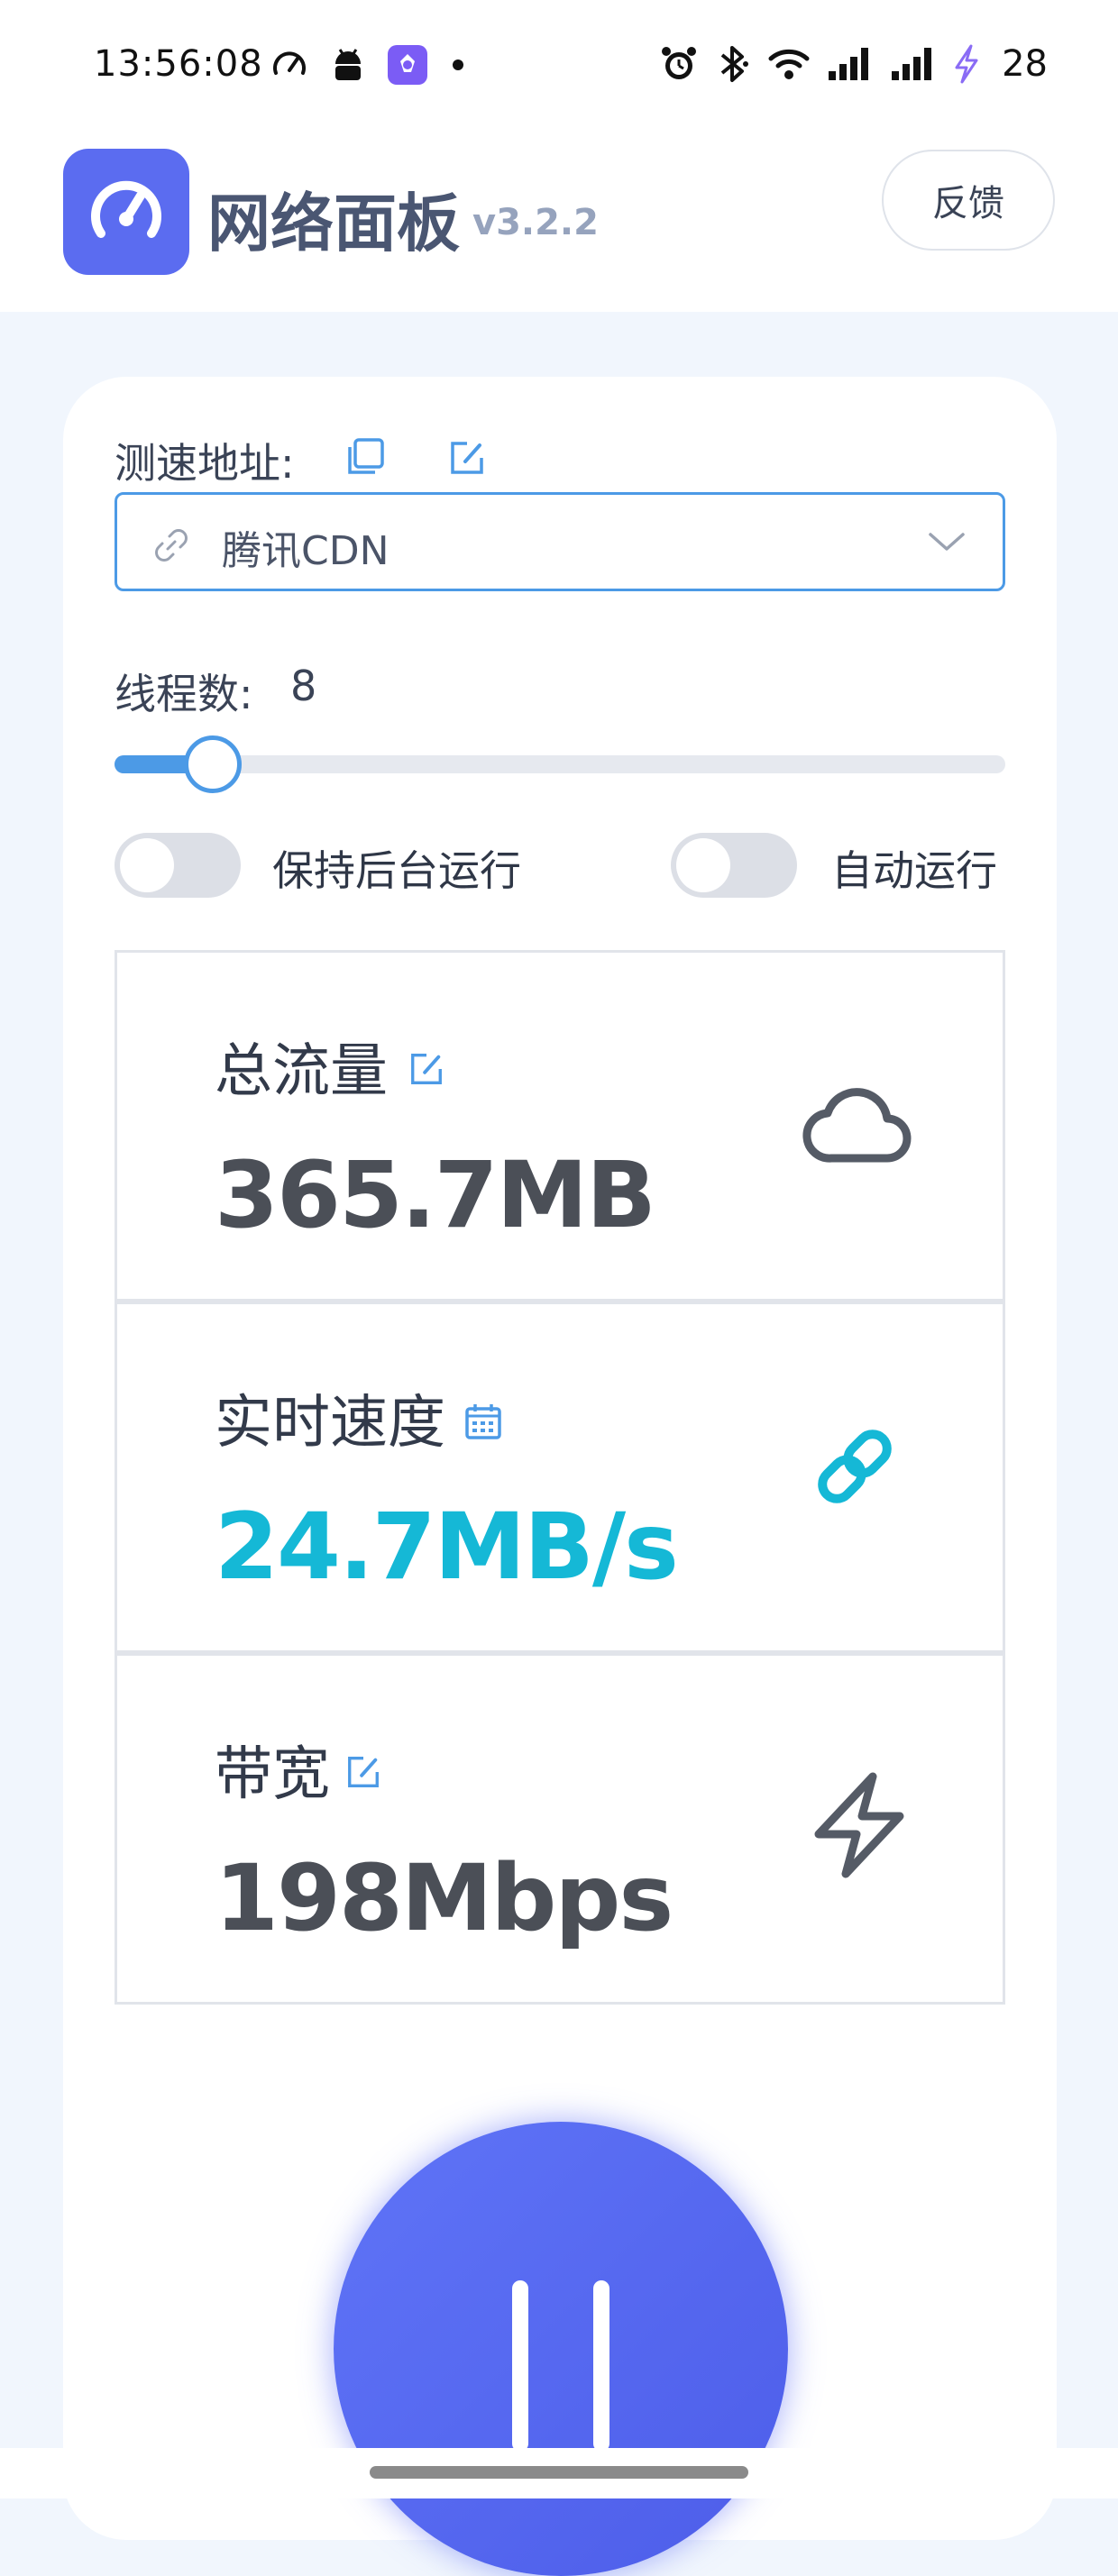 The width and height of the screenshot is (1118, 2576). What do you see at coordinates (734, 865) in the screenshot?
I see `auto-run-toggle` at bounding box center [734, 865].